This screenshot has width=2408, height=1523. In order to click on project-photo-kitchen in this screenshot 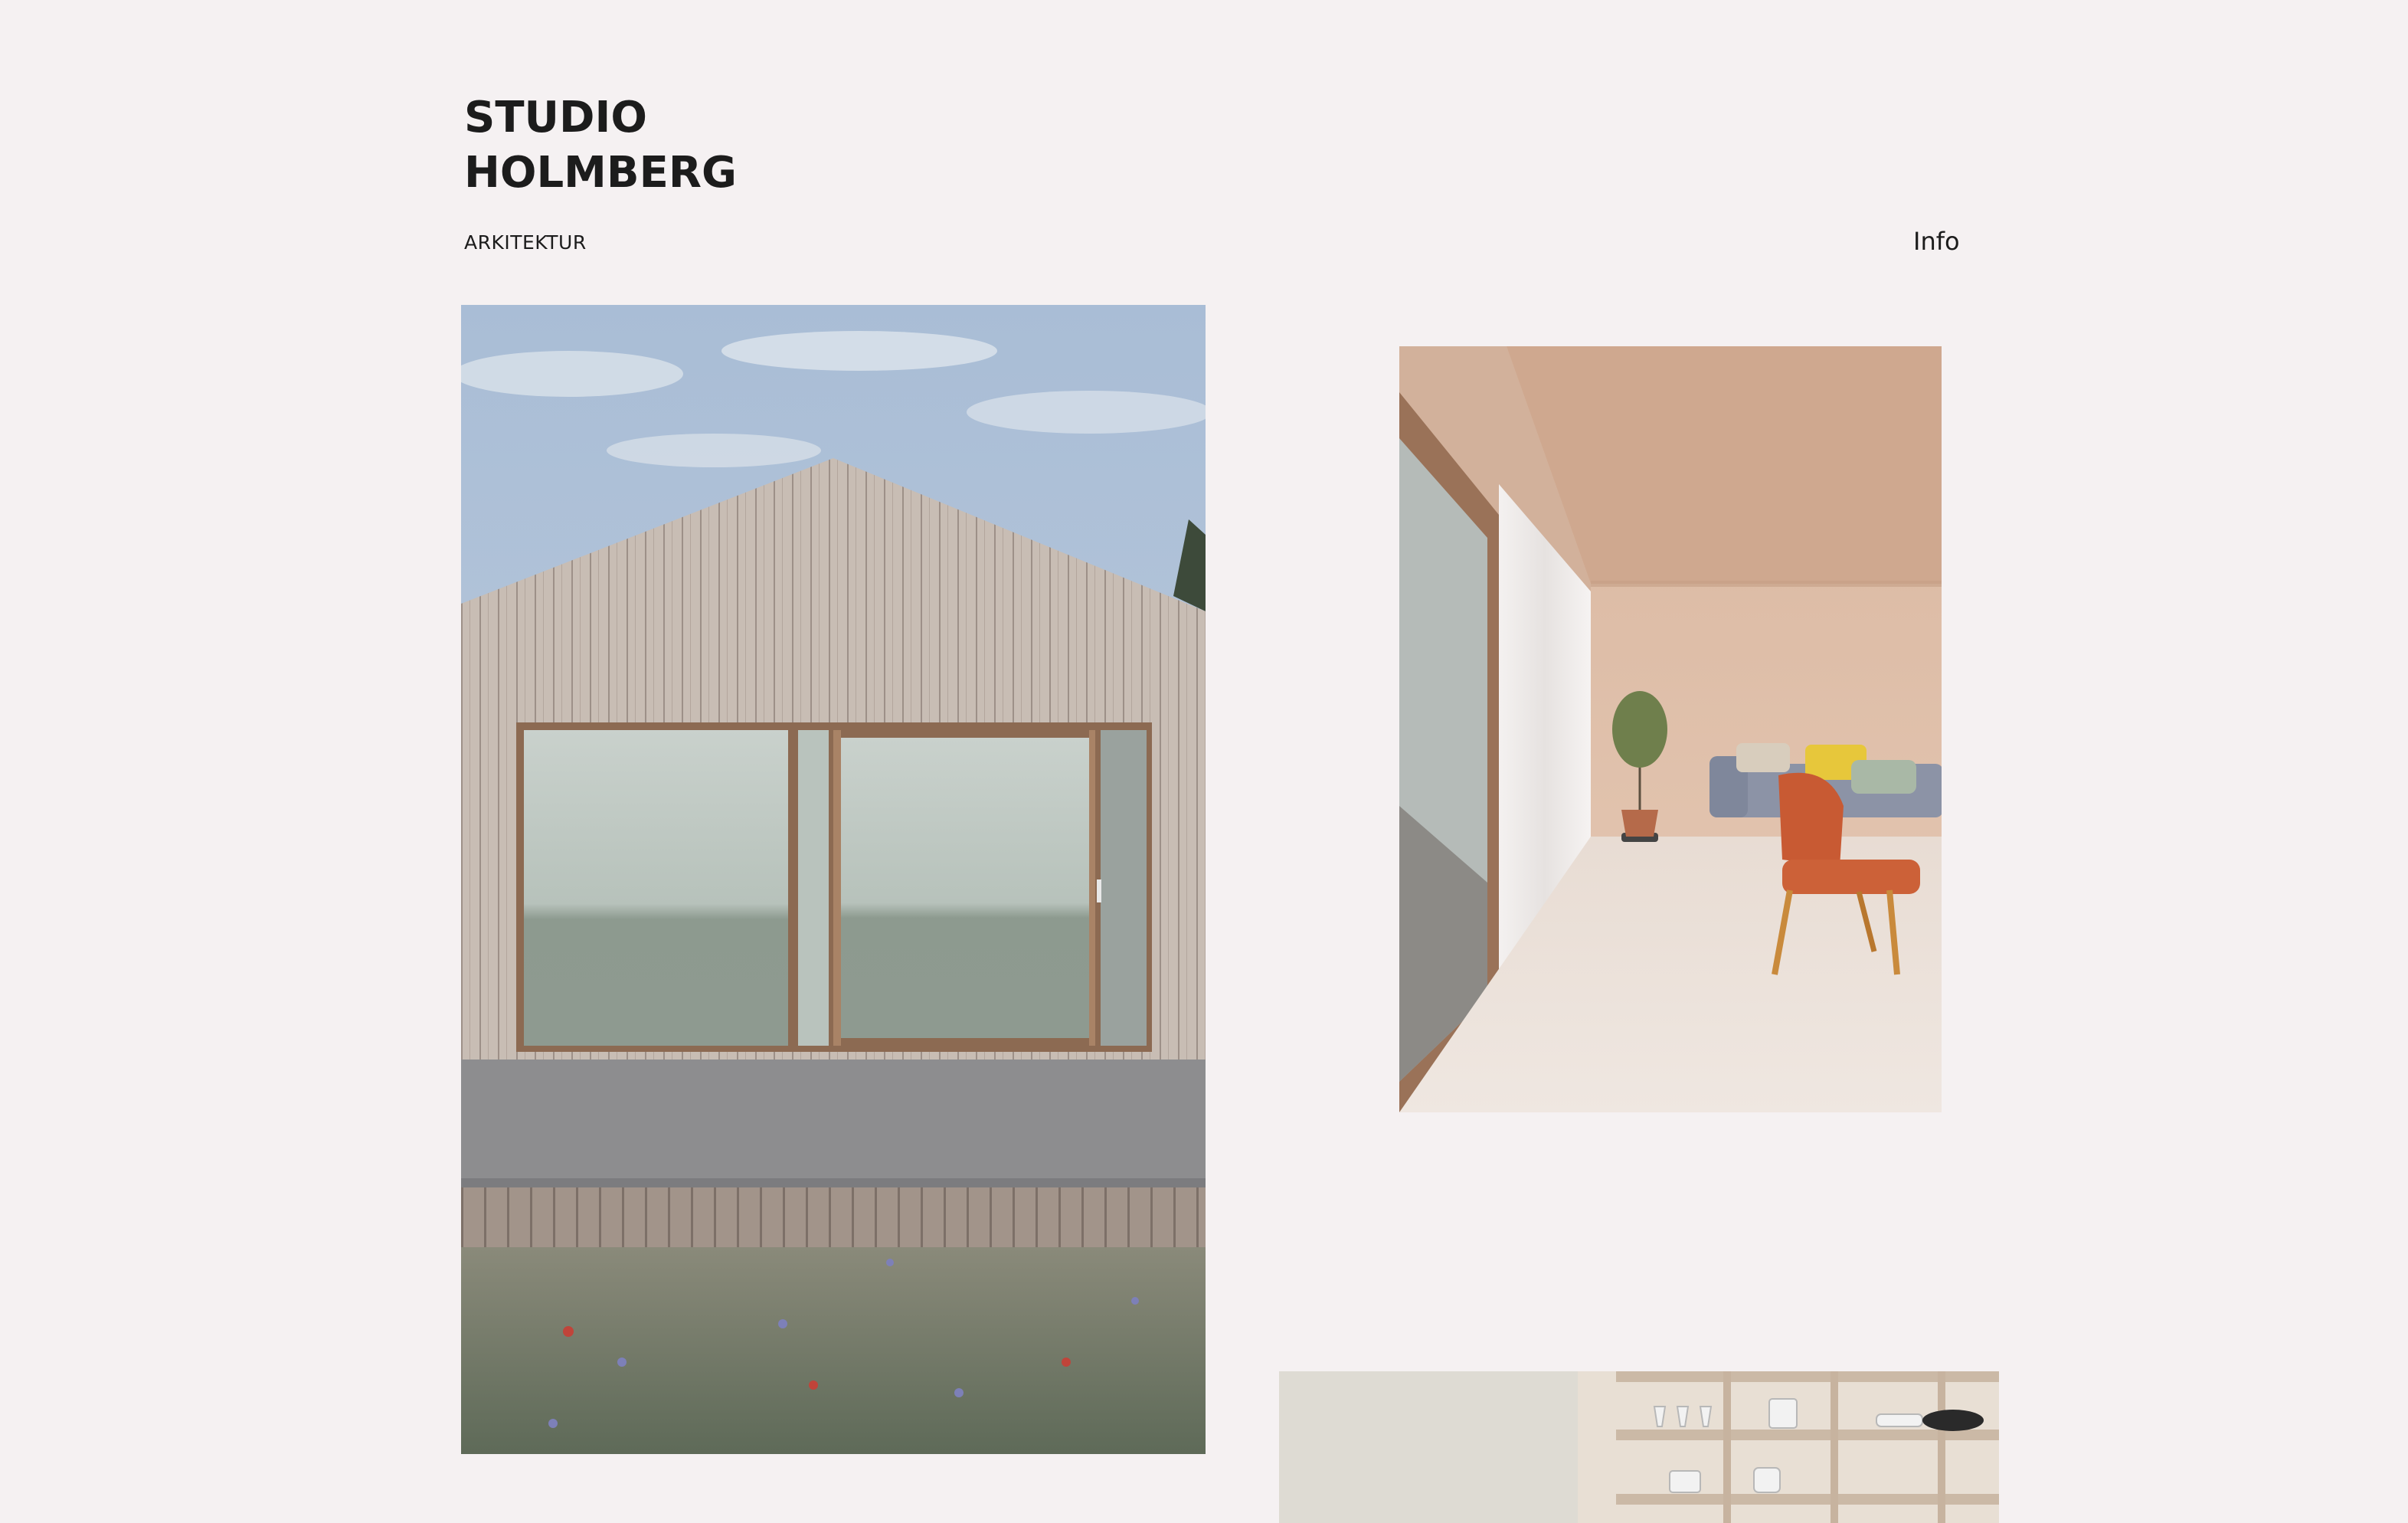, I will do `click(1639, 1447)`.